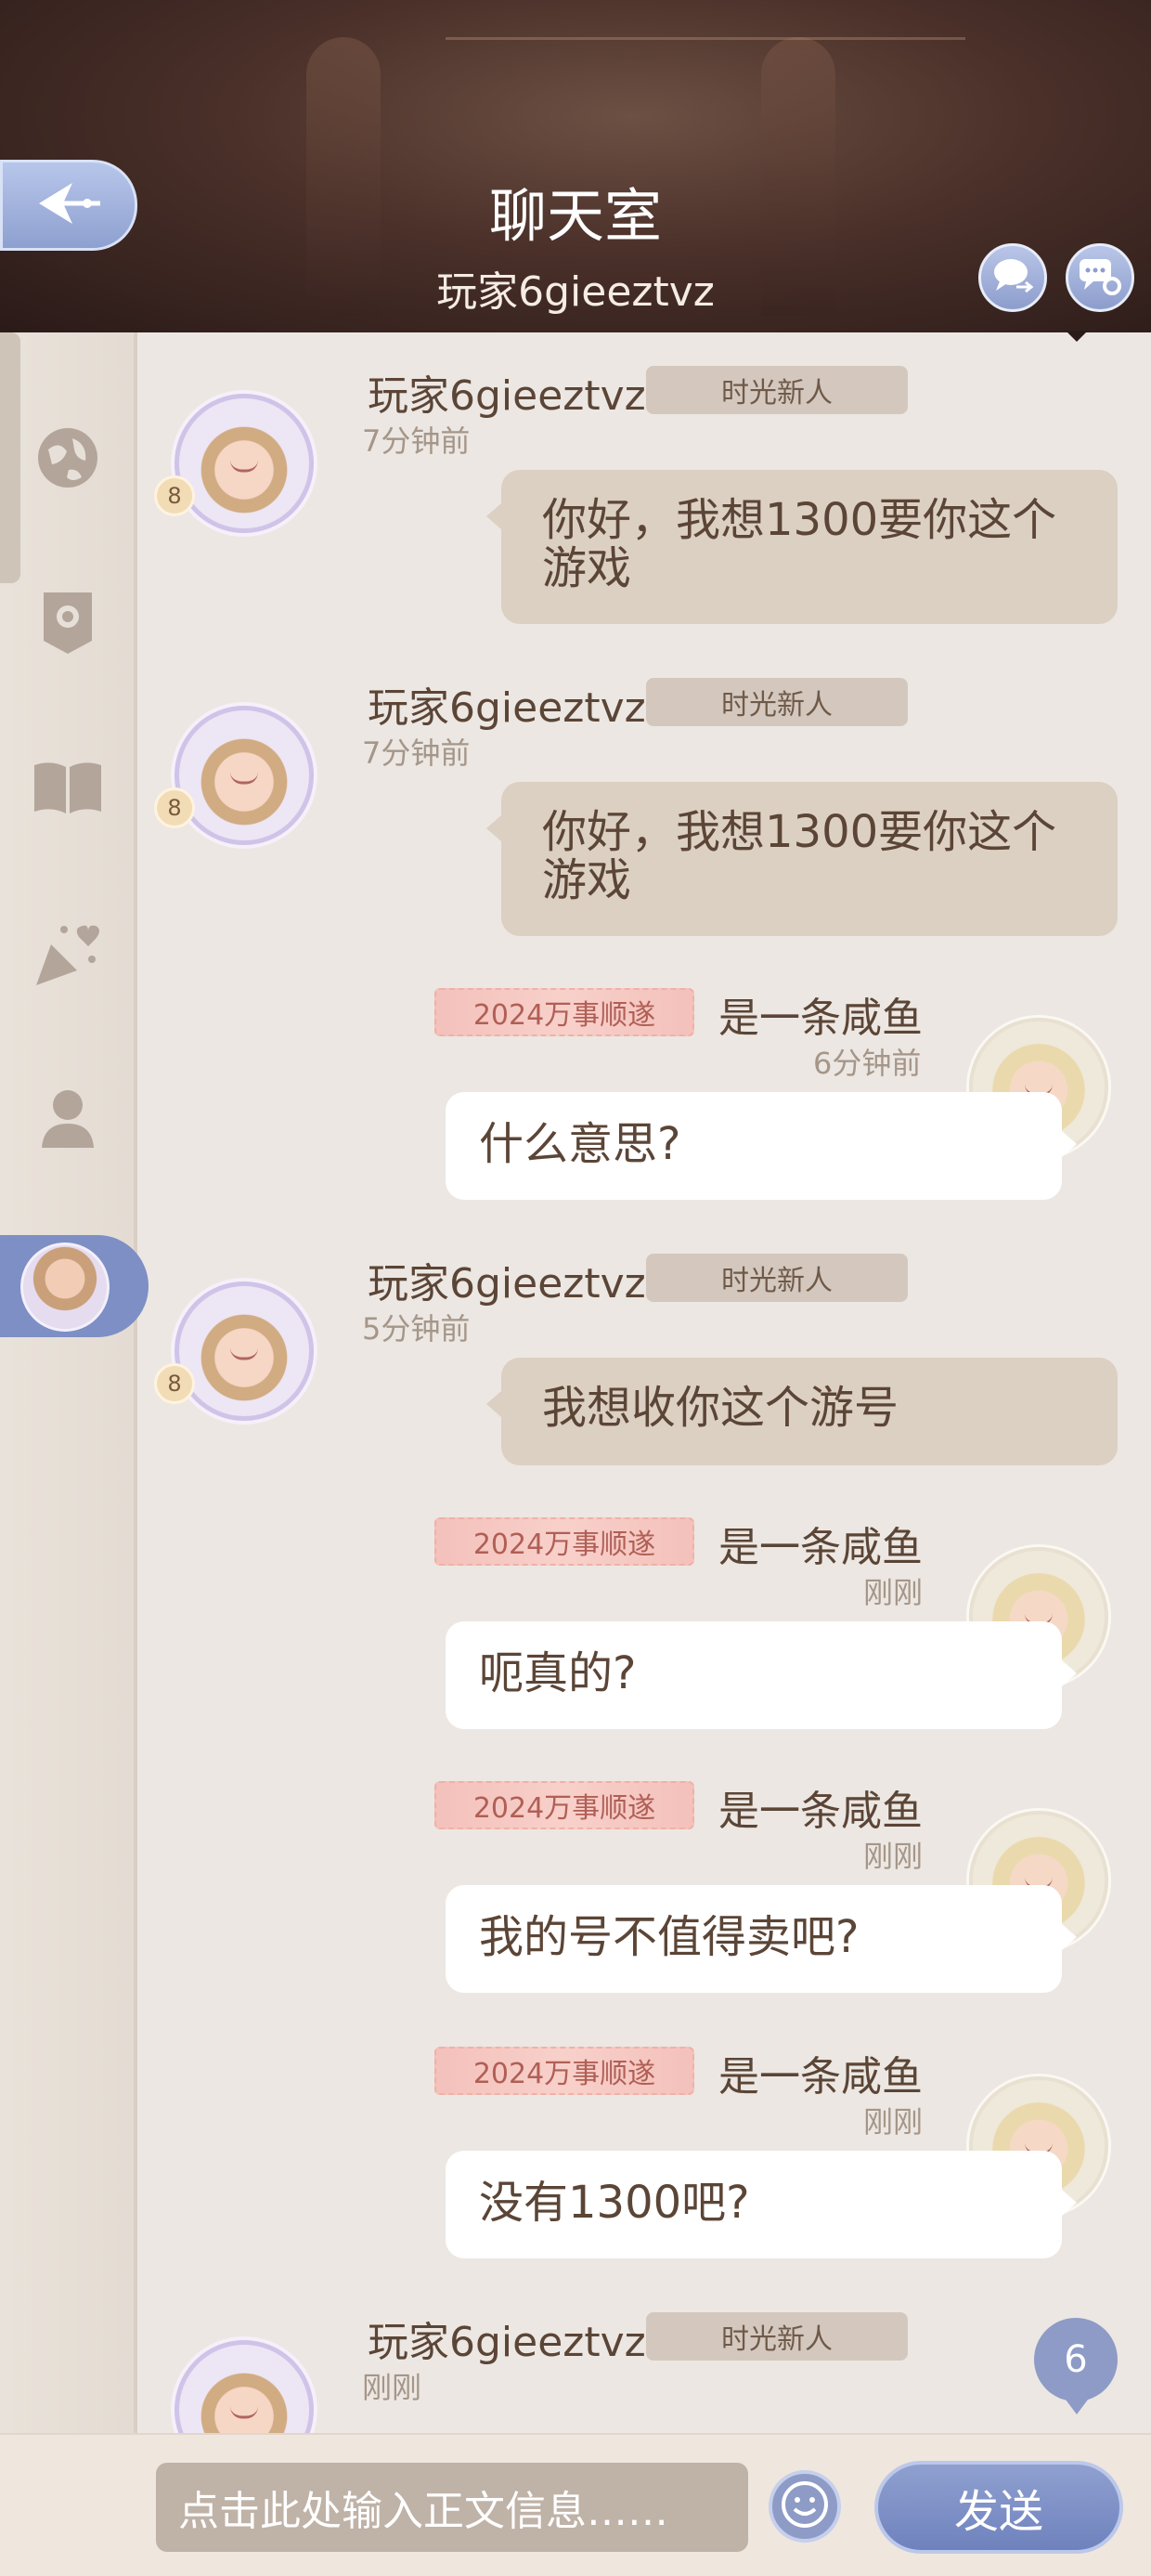 Image resolution: width=1151 pixels, height=2576 pixels. What do you see at coordinates (761, 1675) in the screenshot?
I see `message-bubble: 呃真的?` at bounding box center [761, 1675].